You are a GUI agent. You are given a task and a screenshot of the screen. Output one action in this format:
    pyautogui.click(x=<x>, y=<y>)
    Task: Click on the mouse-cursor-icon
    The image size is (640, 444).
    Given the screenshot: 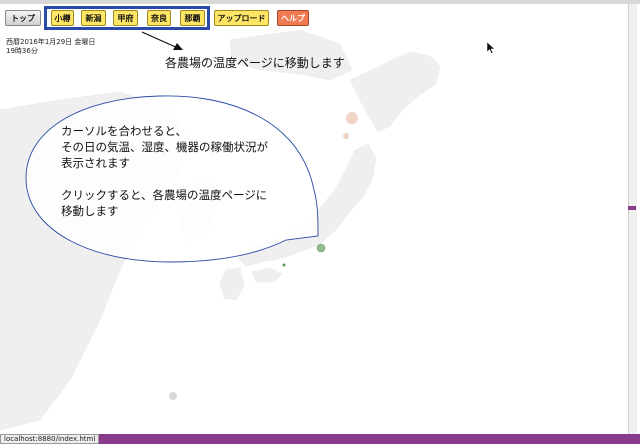 What is the action you would take?
    pyautogui.click(x=491, y=48)
    